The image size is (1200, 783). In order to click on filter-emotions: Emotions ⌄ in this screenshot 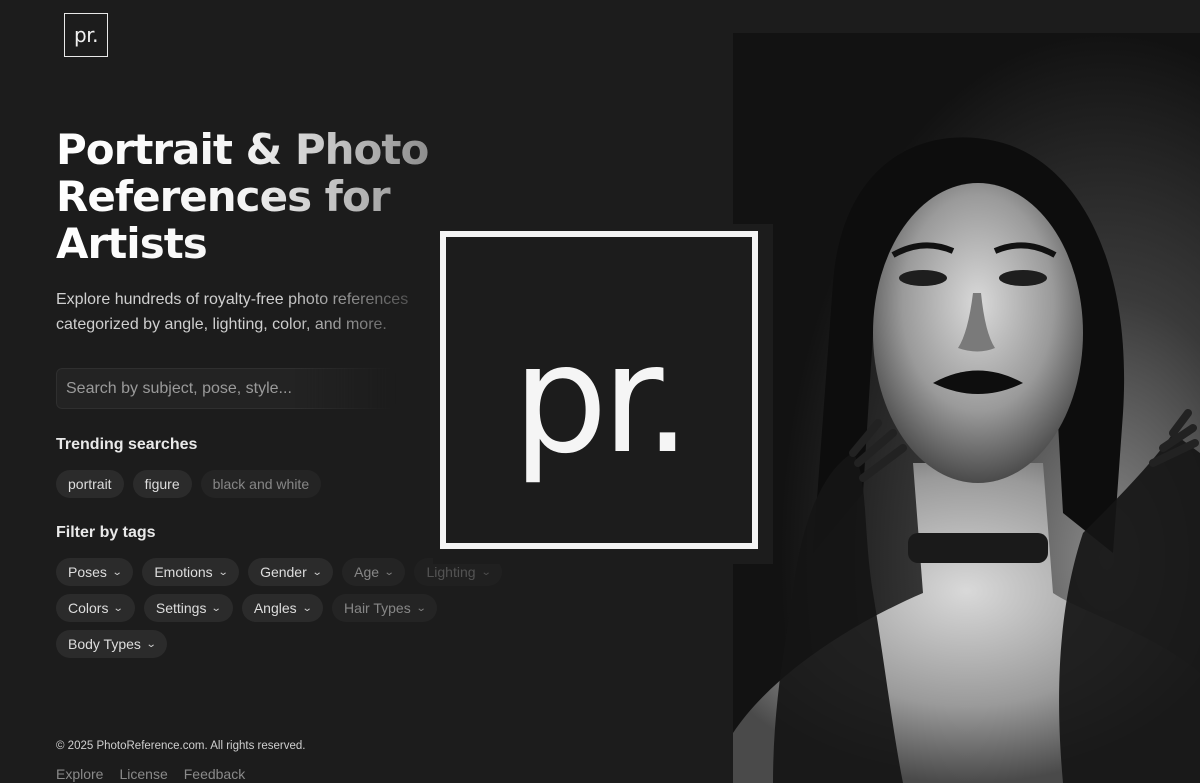, I will do `click(191, 572)`.